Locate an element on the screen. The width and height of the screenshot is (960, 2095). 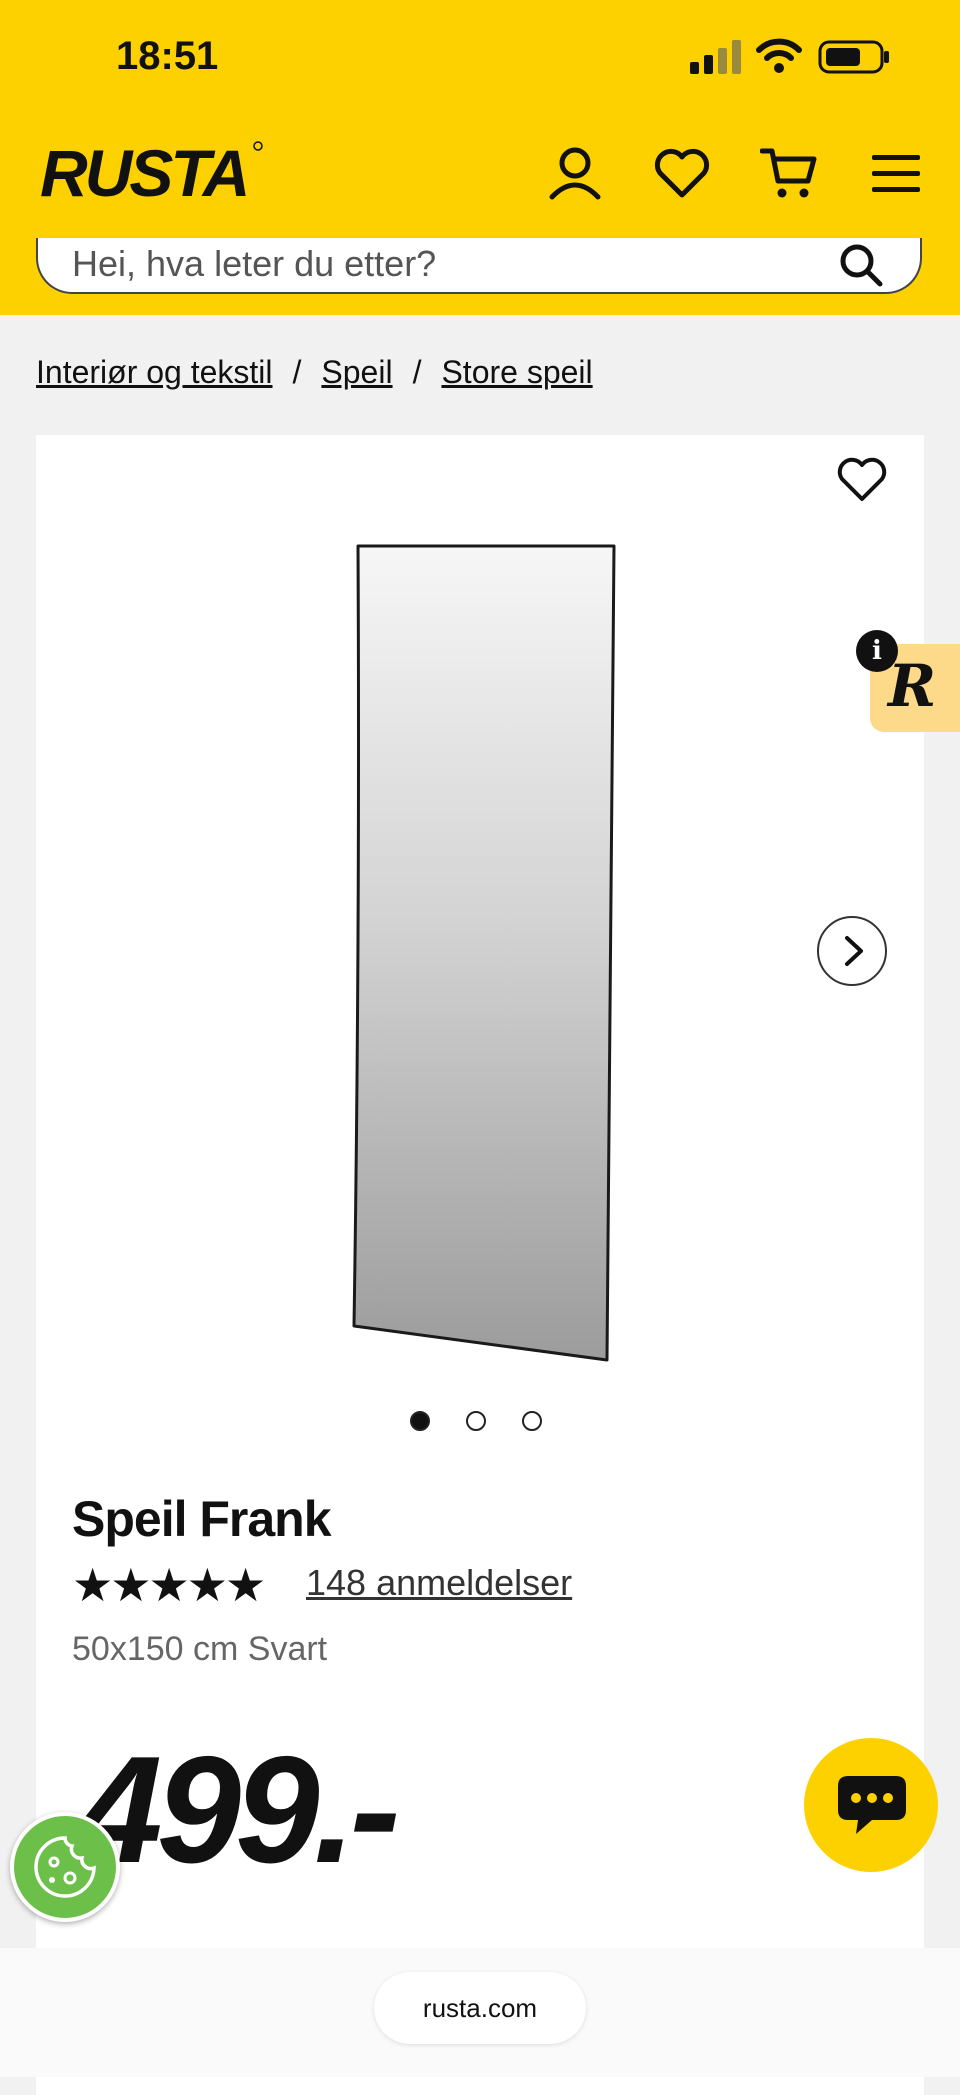
image-pagination is located at coordinates (476, 1421).